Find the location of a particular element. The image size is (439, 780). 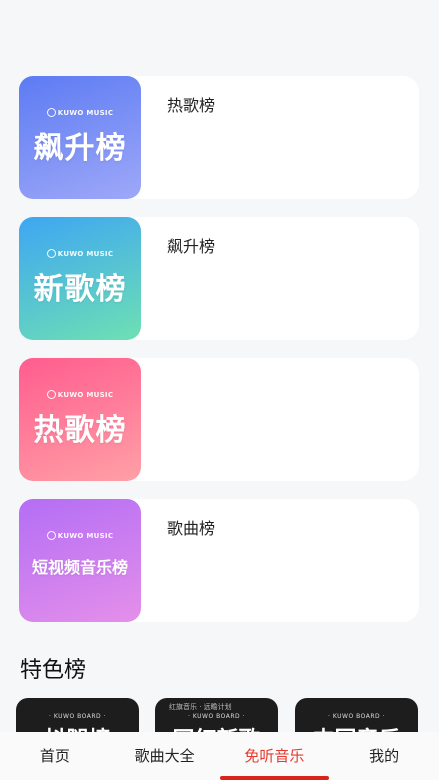

bottom-tab-bar: 首页 歌曲大全 免听音乐 我的 is located at coordinates (219, 756).